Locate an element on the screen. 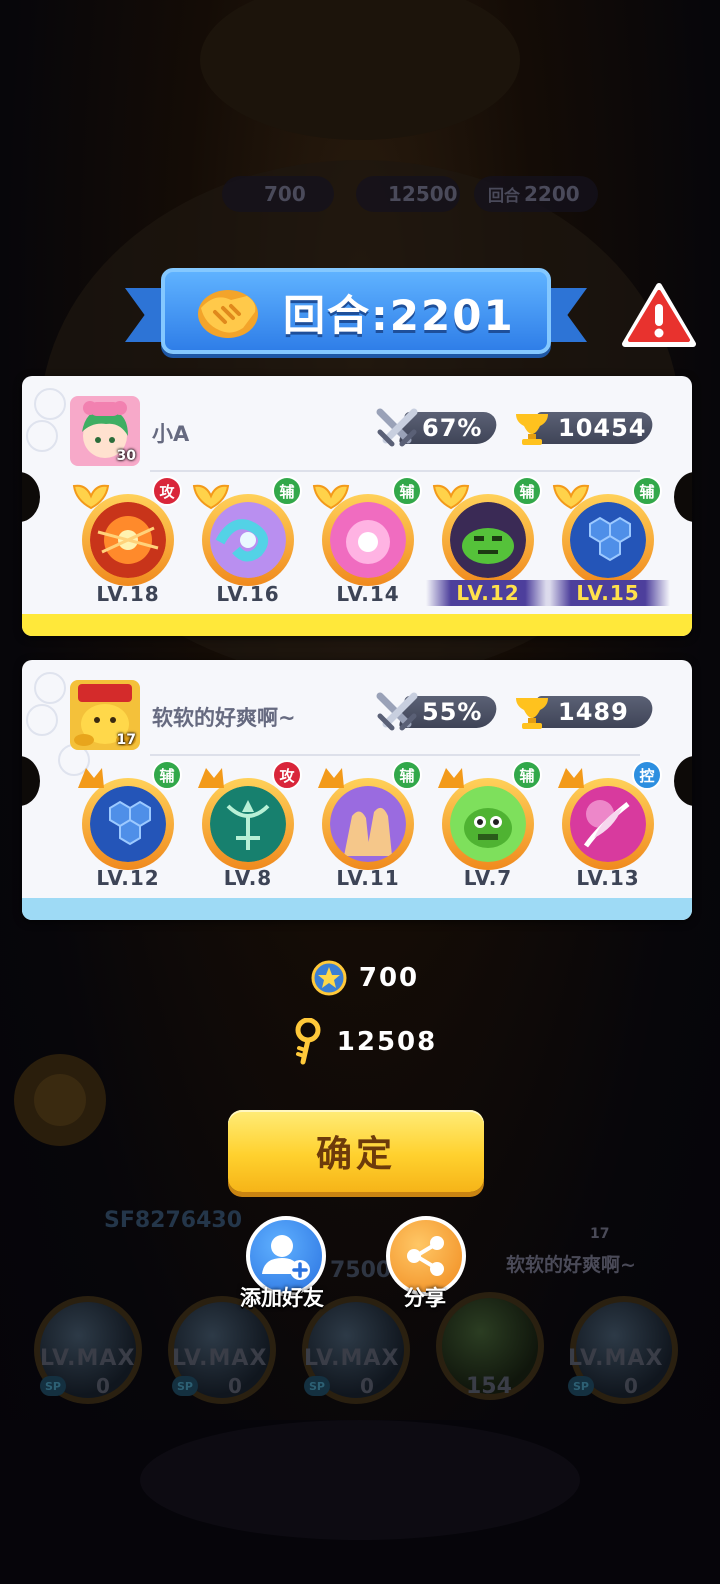 The width and height of the screenshot is (720, 1584). star-coin-icon is located at coordinates (329, 978).